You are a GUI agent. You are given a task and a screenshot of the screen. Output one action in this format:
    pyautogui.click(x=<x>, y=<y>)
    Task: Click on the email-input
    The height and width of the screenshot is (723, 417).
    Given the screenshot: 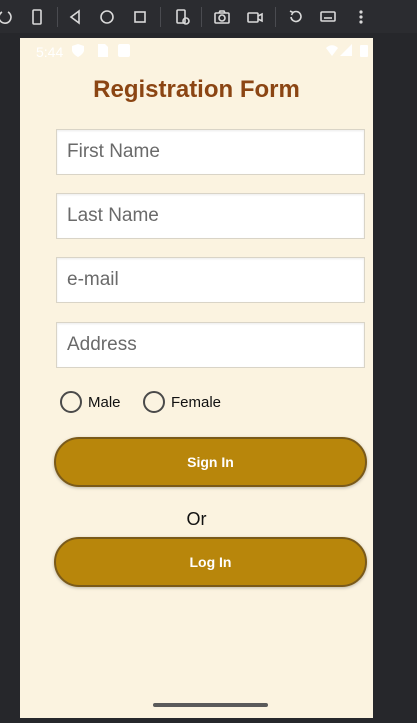 What is the action you would take?
    pyautogui.click(x=210, y=280)
    